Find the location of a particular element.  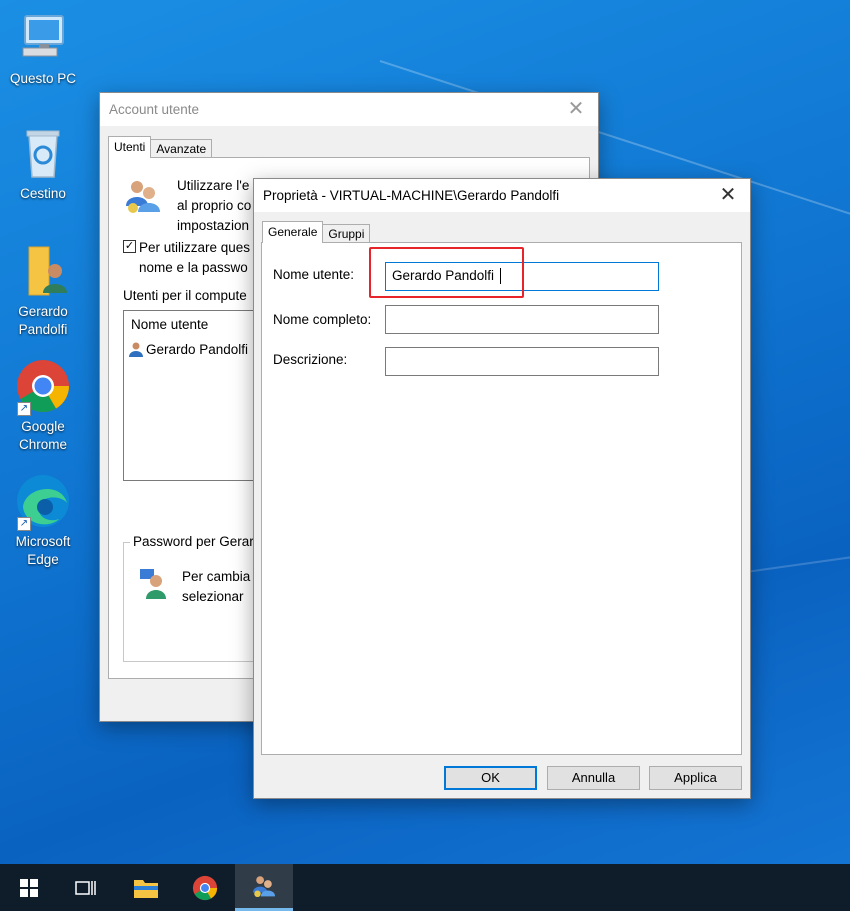

password-group-label: Password per Gerar is located at coordinates (193, 541).